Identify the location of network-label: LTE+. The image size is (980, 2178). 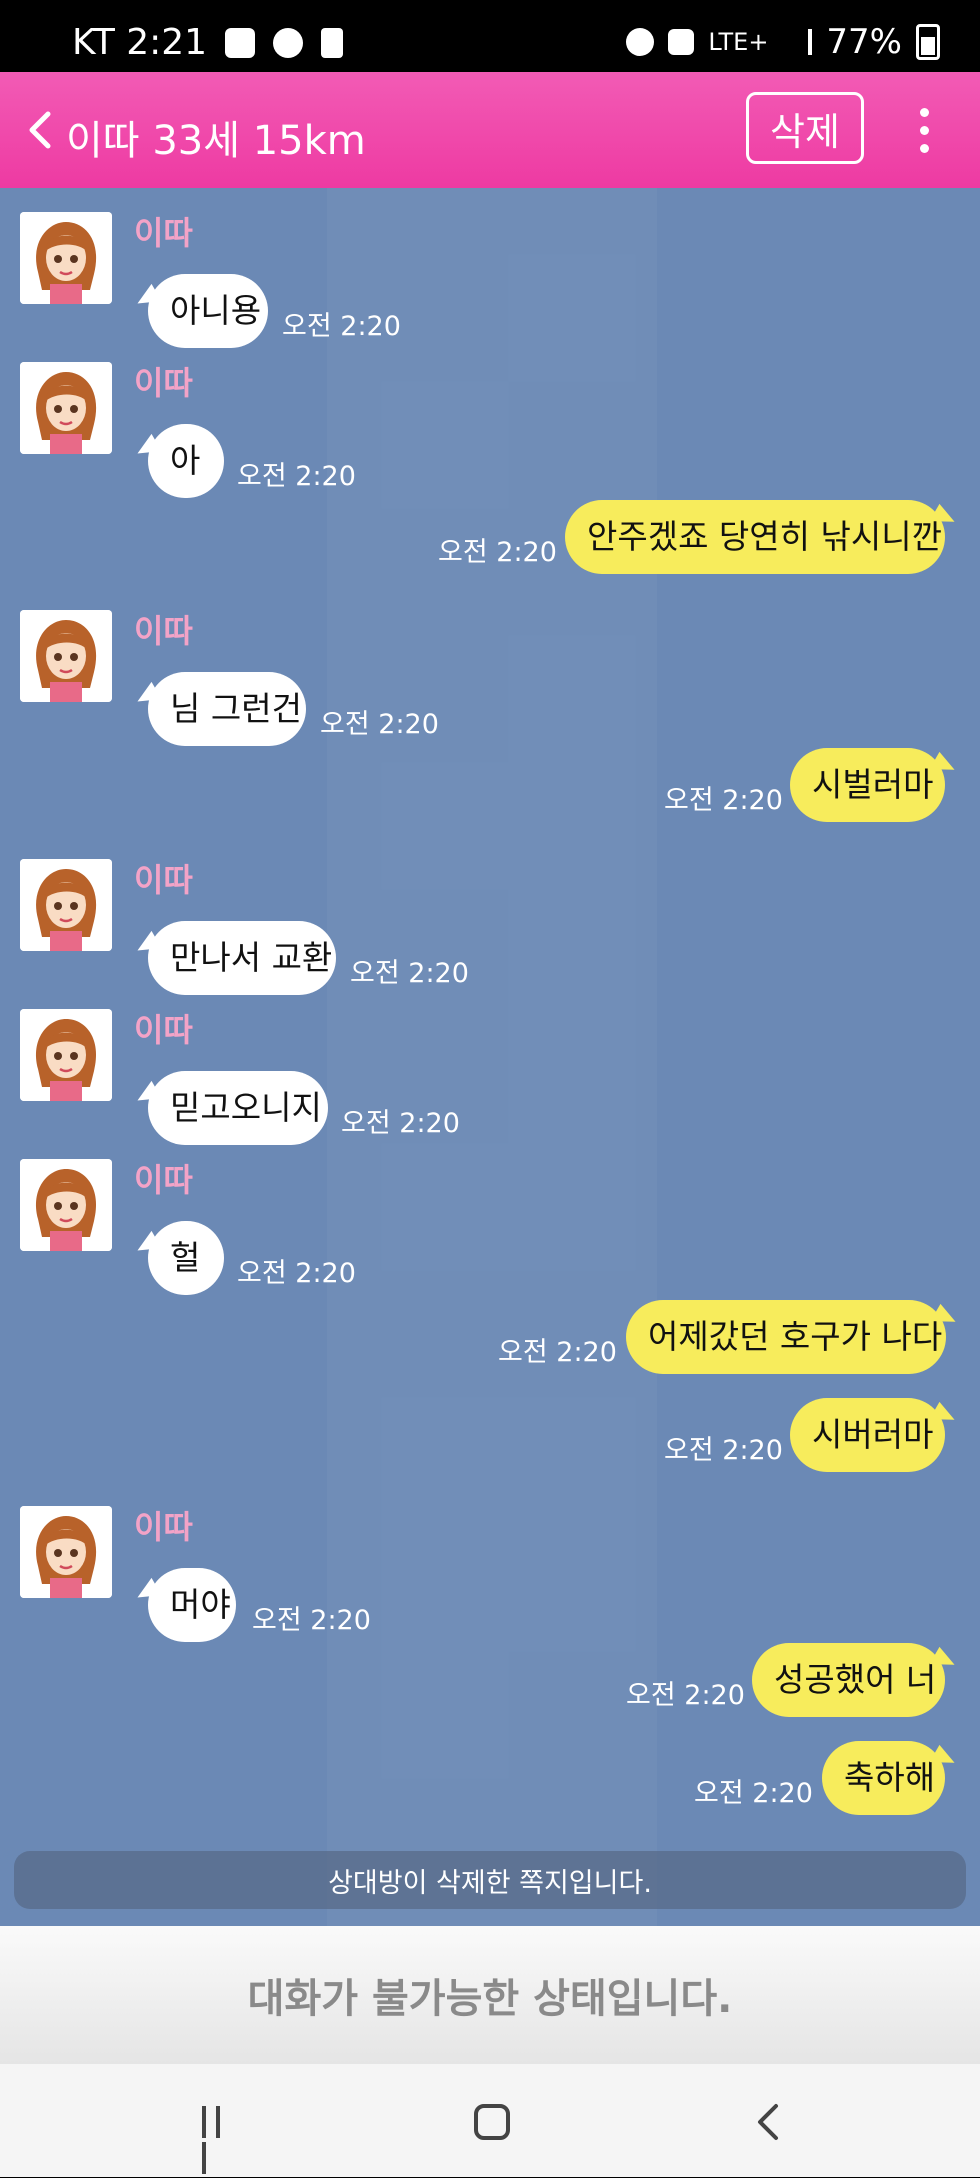
(738, 42).